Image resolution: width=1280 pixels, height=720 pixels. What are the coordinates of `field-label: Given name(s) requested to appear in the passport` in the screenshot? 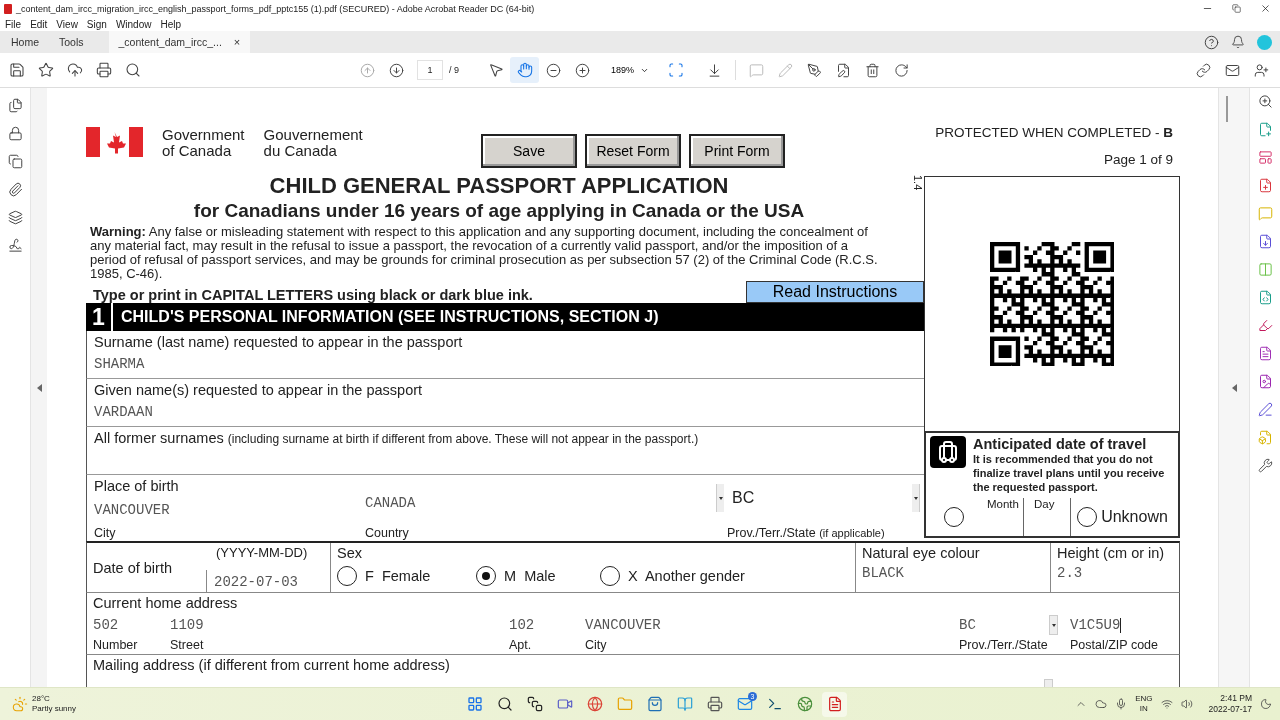 It's located at (259, 390).